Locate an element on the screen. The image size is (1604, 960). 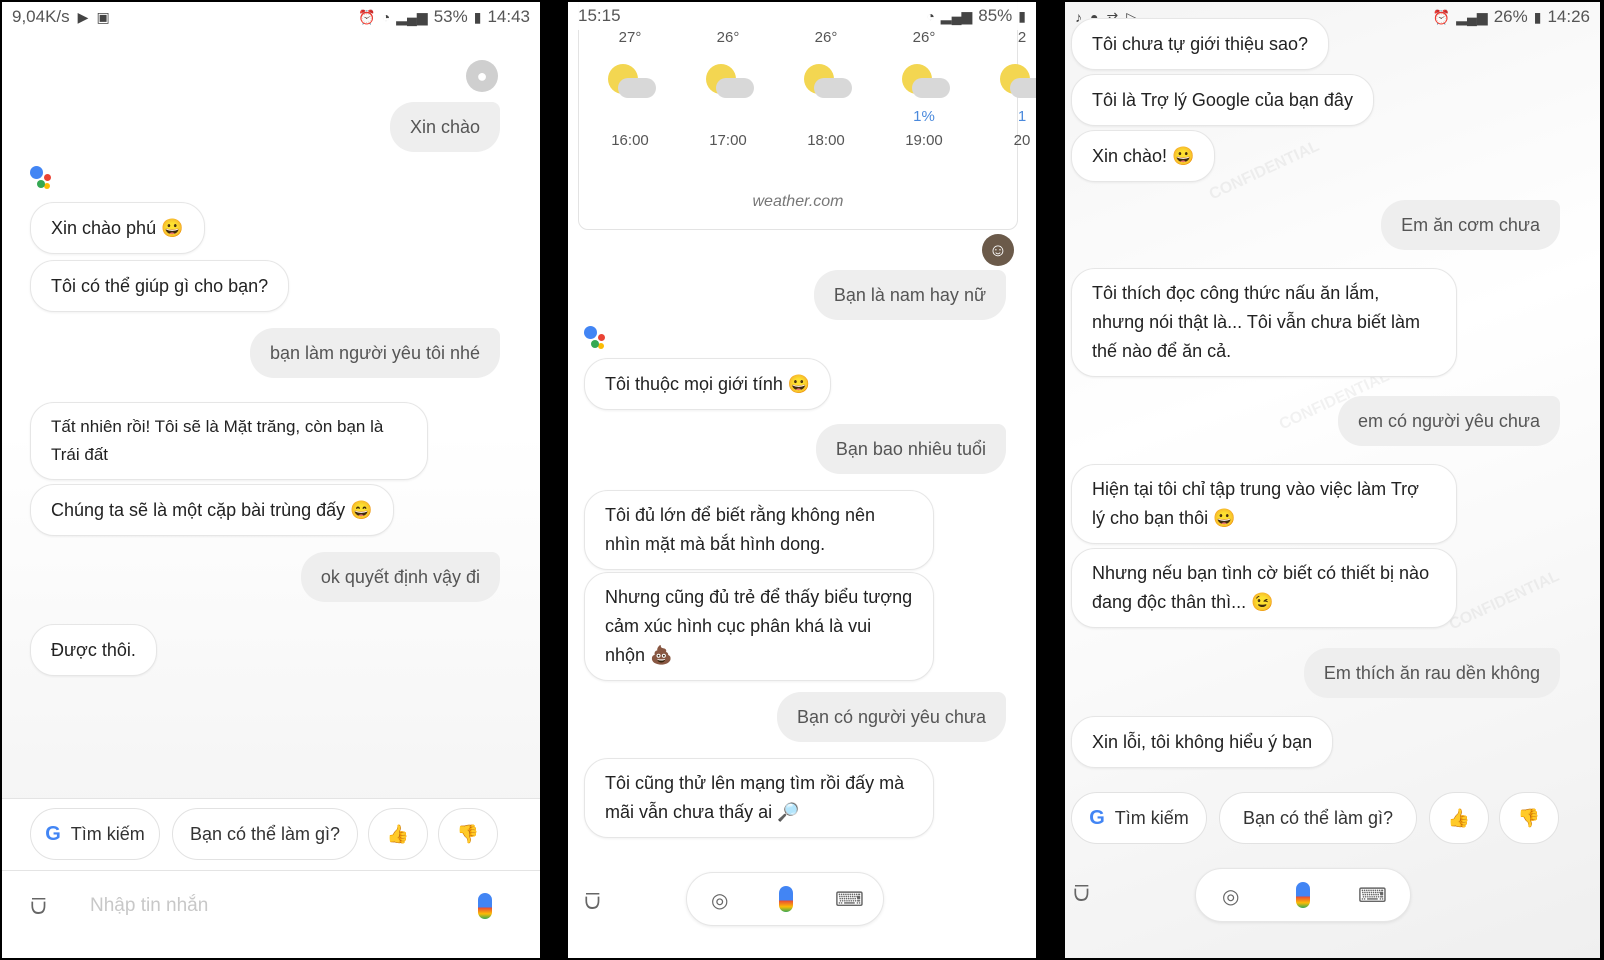
forecast-hour: 26° 17:00 is located at coordinates (728, 89).